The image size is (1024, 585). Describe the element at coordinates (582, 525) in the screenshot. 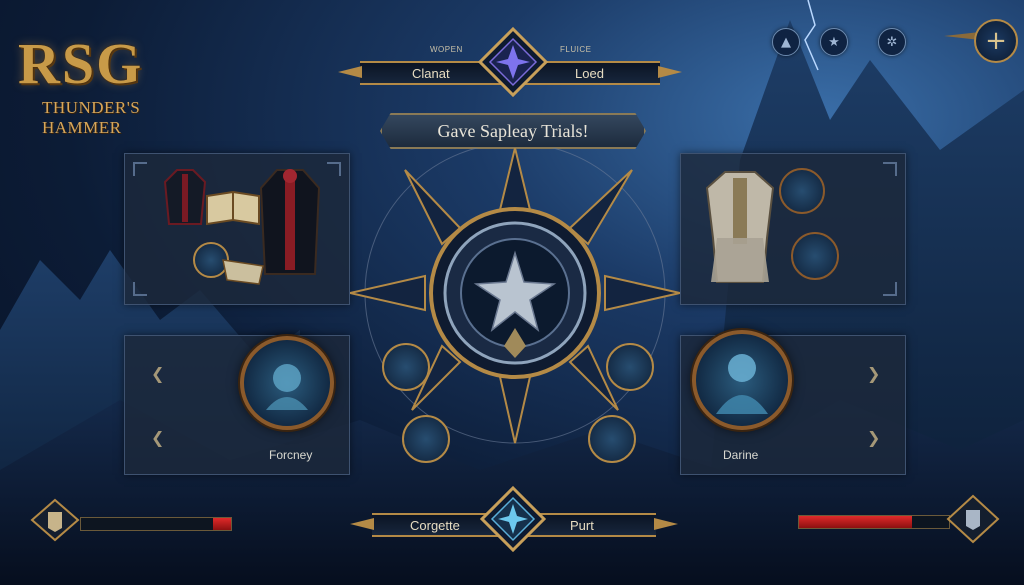

I see `bottom-banner-right-label: Purt` at that location.